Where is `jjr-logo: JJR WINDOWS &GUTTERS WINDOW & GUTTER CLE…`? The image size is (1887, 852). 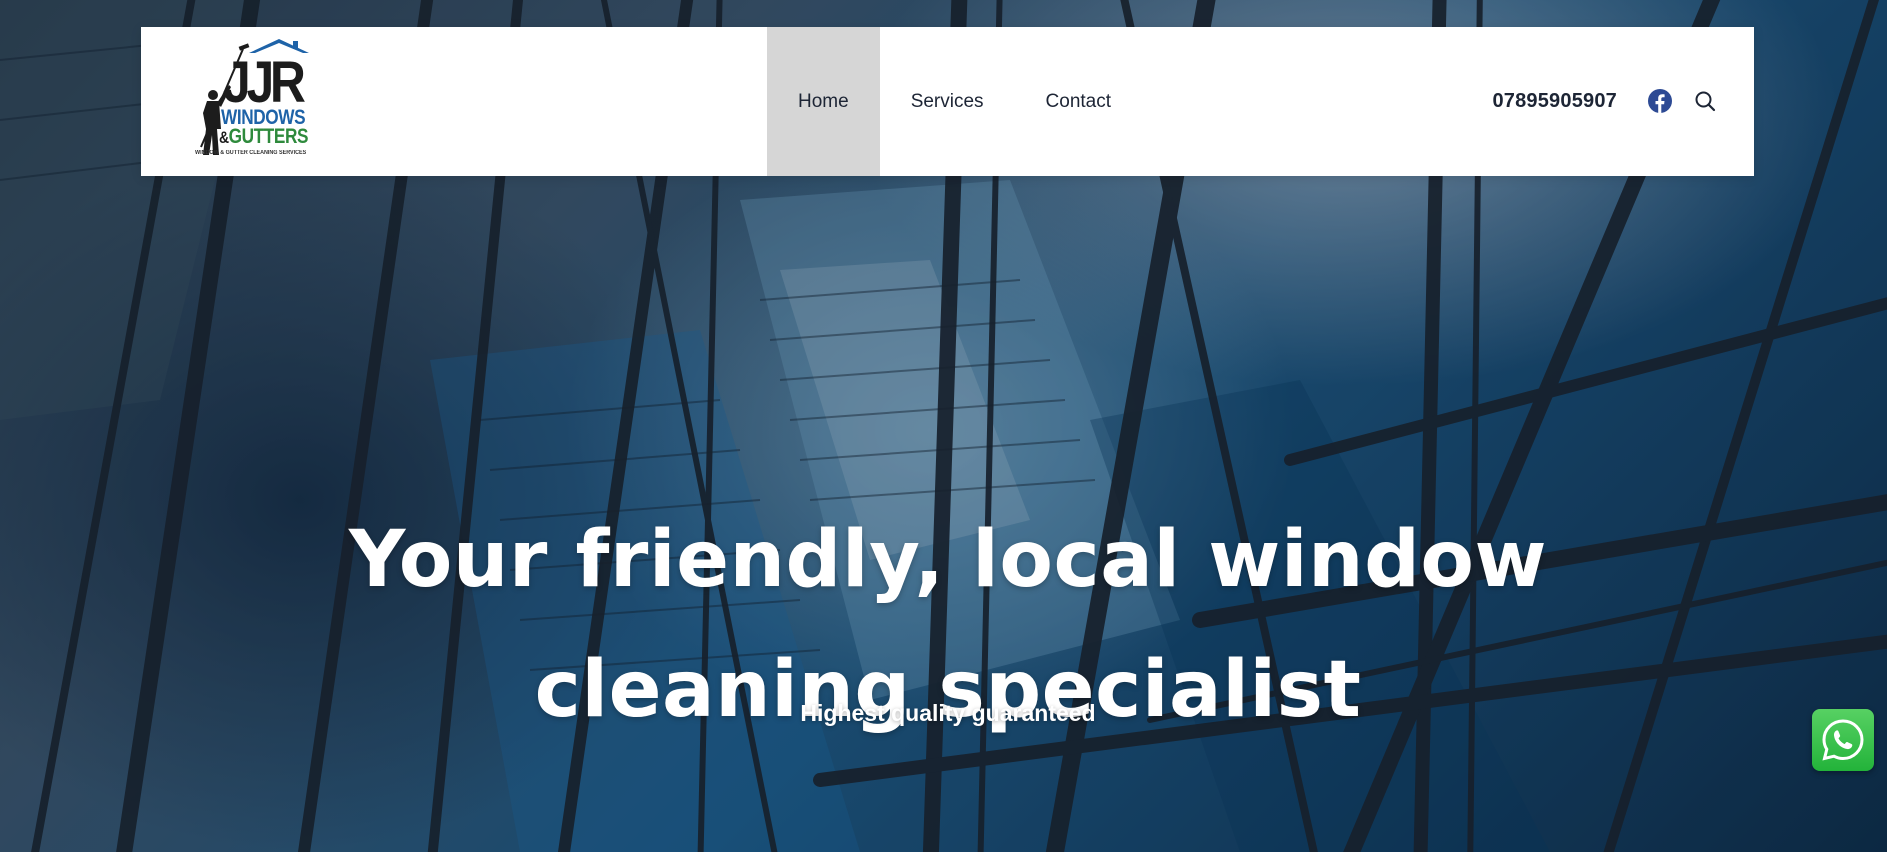
jjr-logo: JJR WINDOWS &GUTTERS WINDOW & GUTTER CLE… is located at coordinates (258, 101).